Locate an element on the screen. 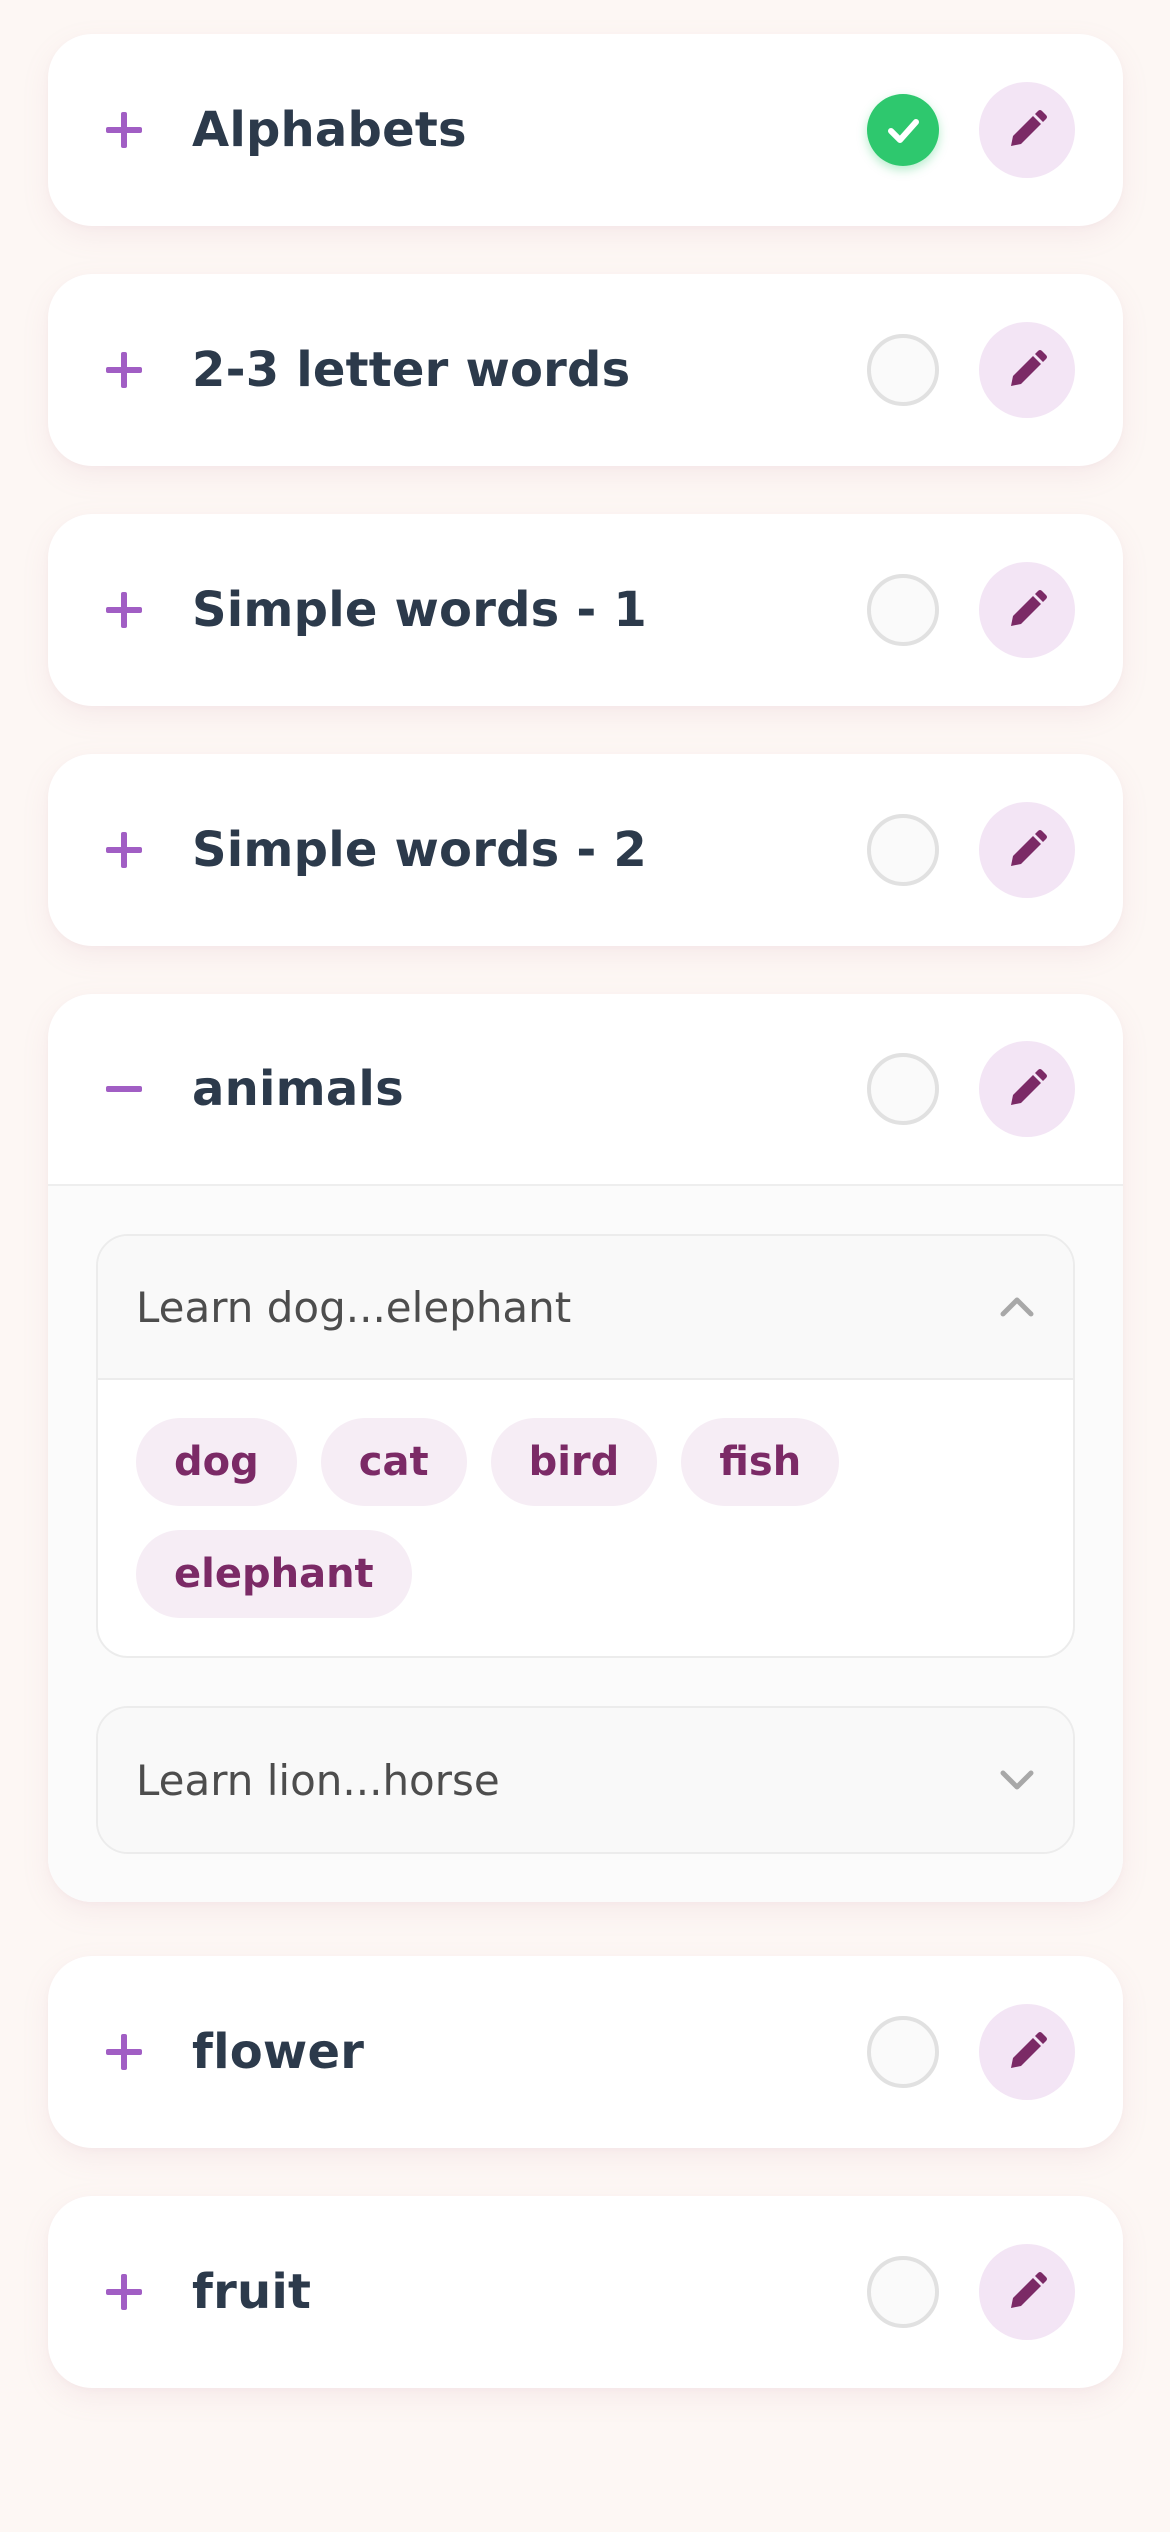 This screenshot has height=2532, width=1170. category-header: flower is located at coordinates (585, 2052).